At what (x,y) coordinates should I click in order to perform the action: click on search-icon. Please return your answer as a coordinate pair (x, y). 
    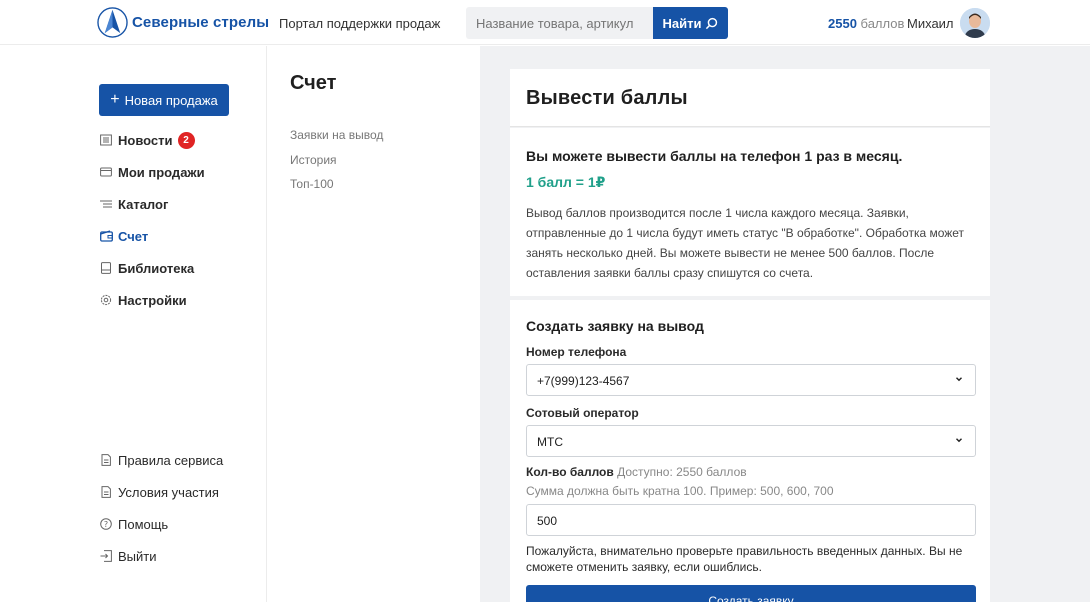
    Looking at the image, I should click on (712, 23).